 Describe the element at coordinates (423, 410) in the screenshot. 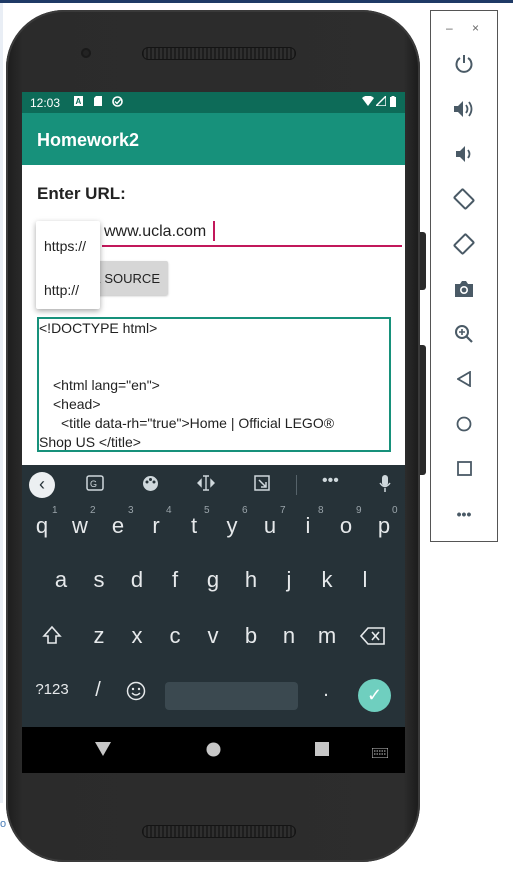

I see `volume-side-button` at that location.